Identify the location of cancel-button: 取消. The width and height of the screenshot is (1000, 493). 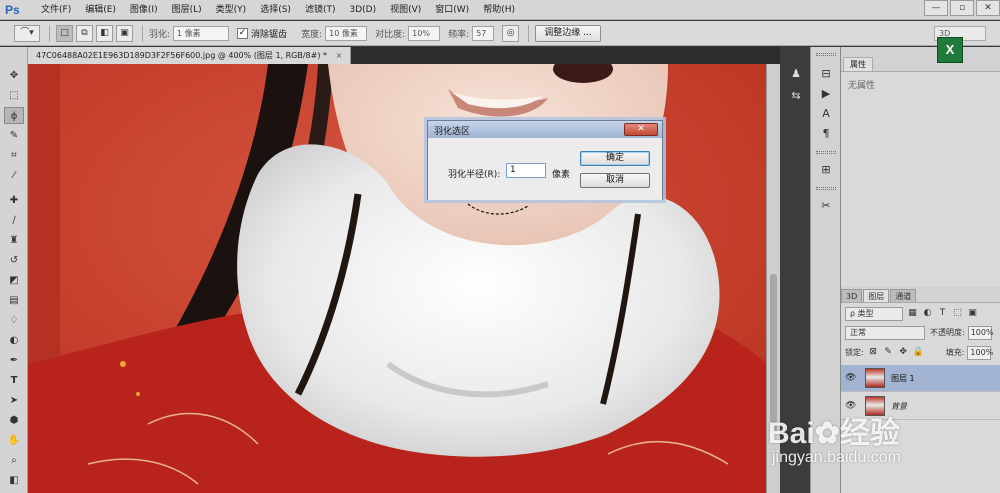
(615, 180).